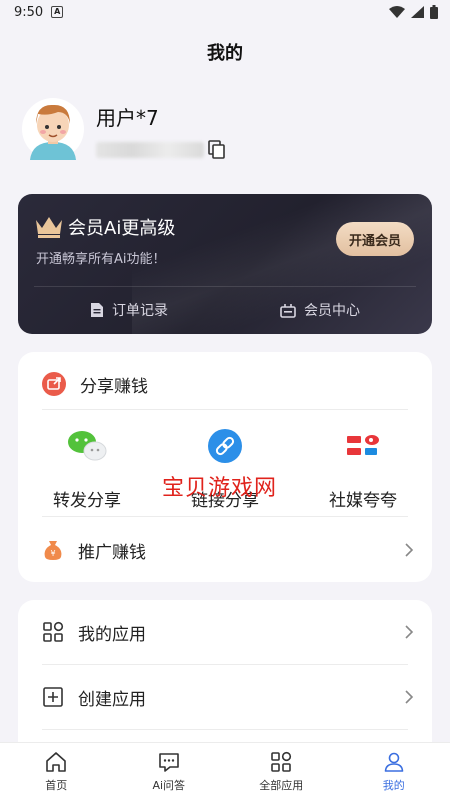  I want to click on document-icon, so click(97, 310).